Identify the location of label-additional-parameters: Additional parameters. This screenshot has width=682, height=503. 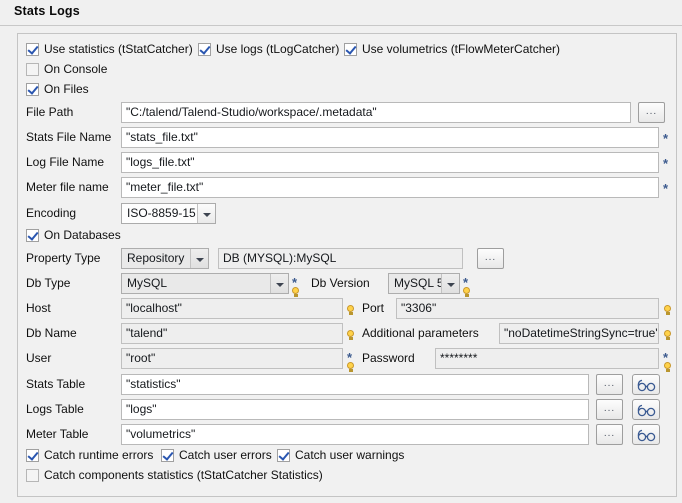
(420, 333).